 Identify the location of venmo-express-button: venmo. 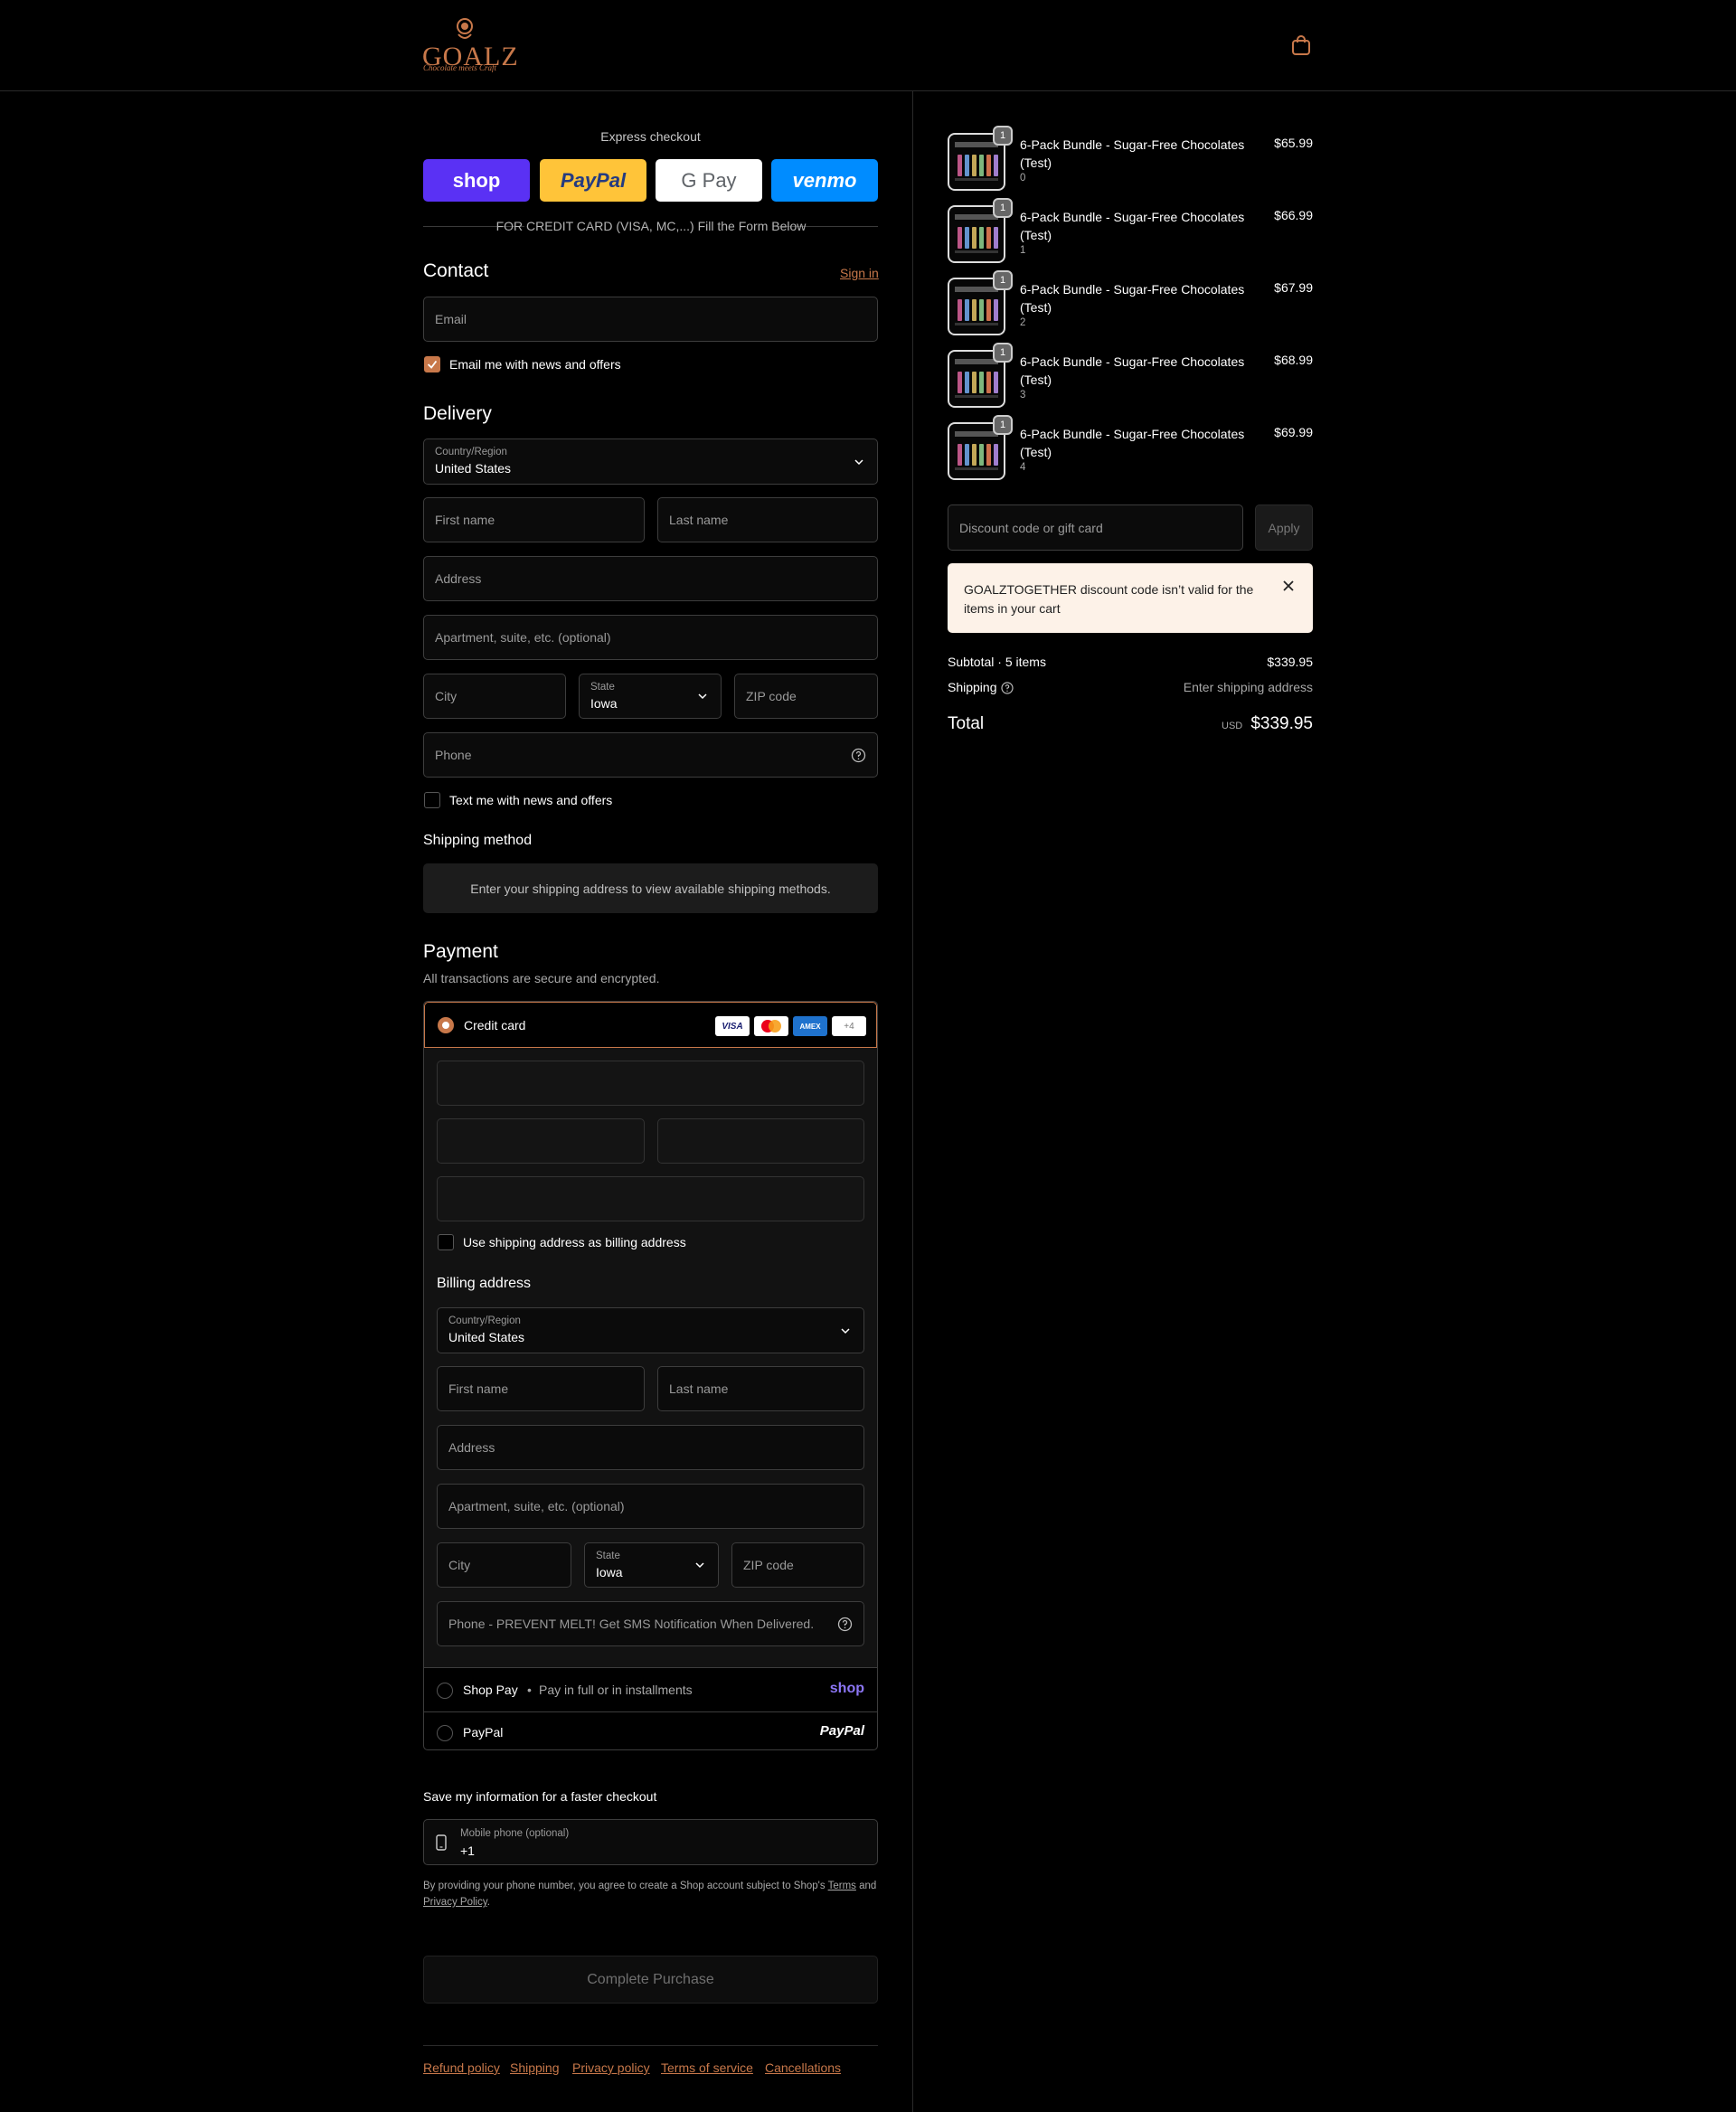
(825, 180).